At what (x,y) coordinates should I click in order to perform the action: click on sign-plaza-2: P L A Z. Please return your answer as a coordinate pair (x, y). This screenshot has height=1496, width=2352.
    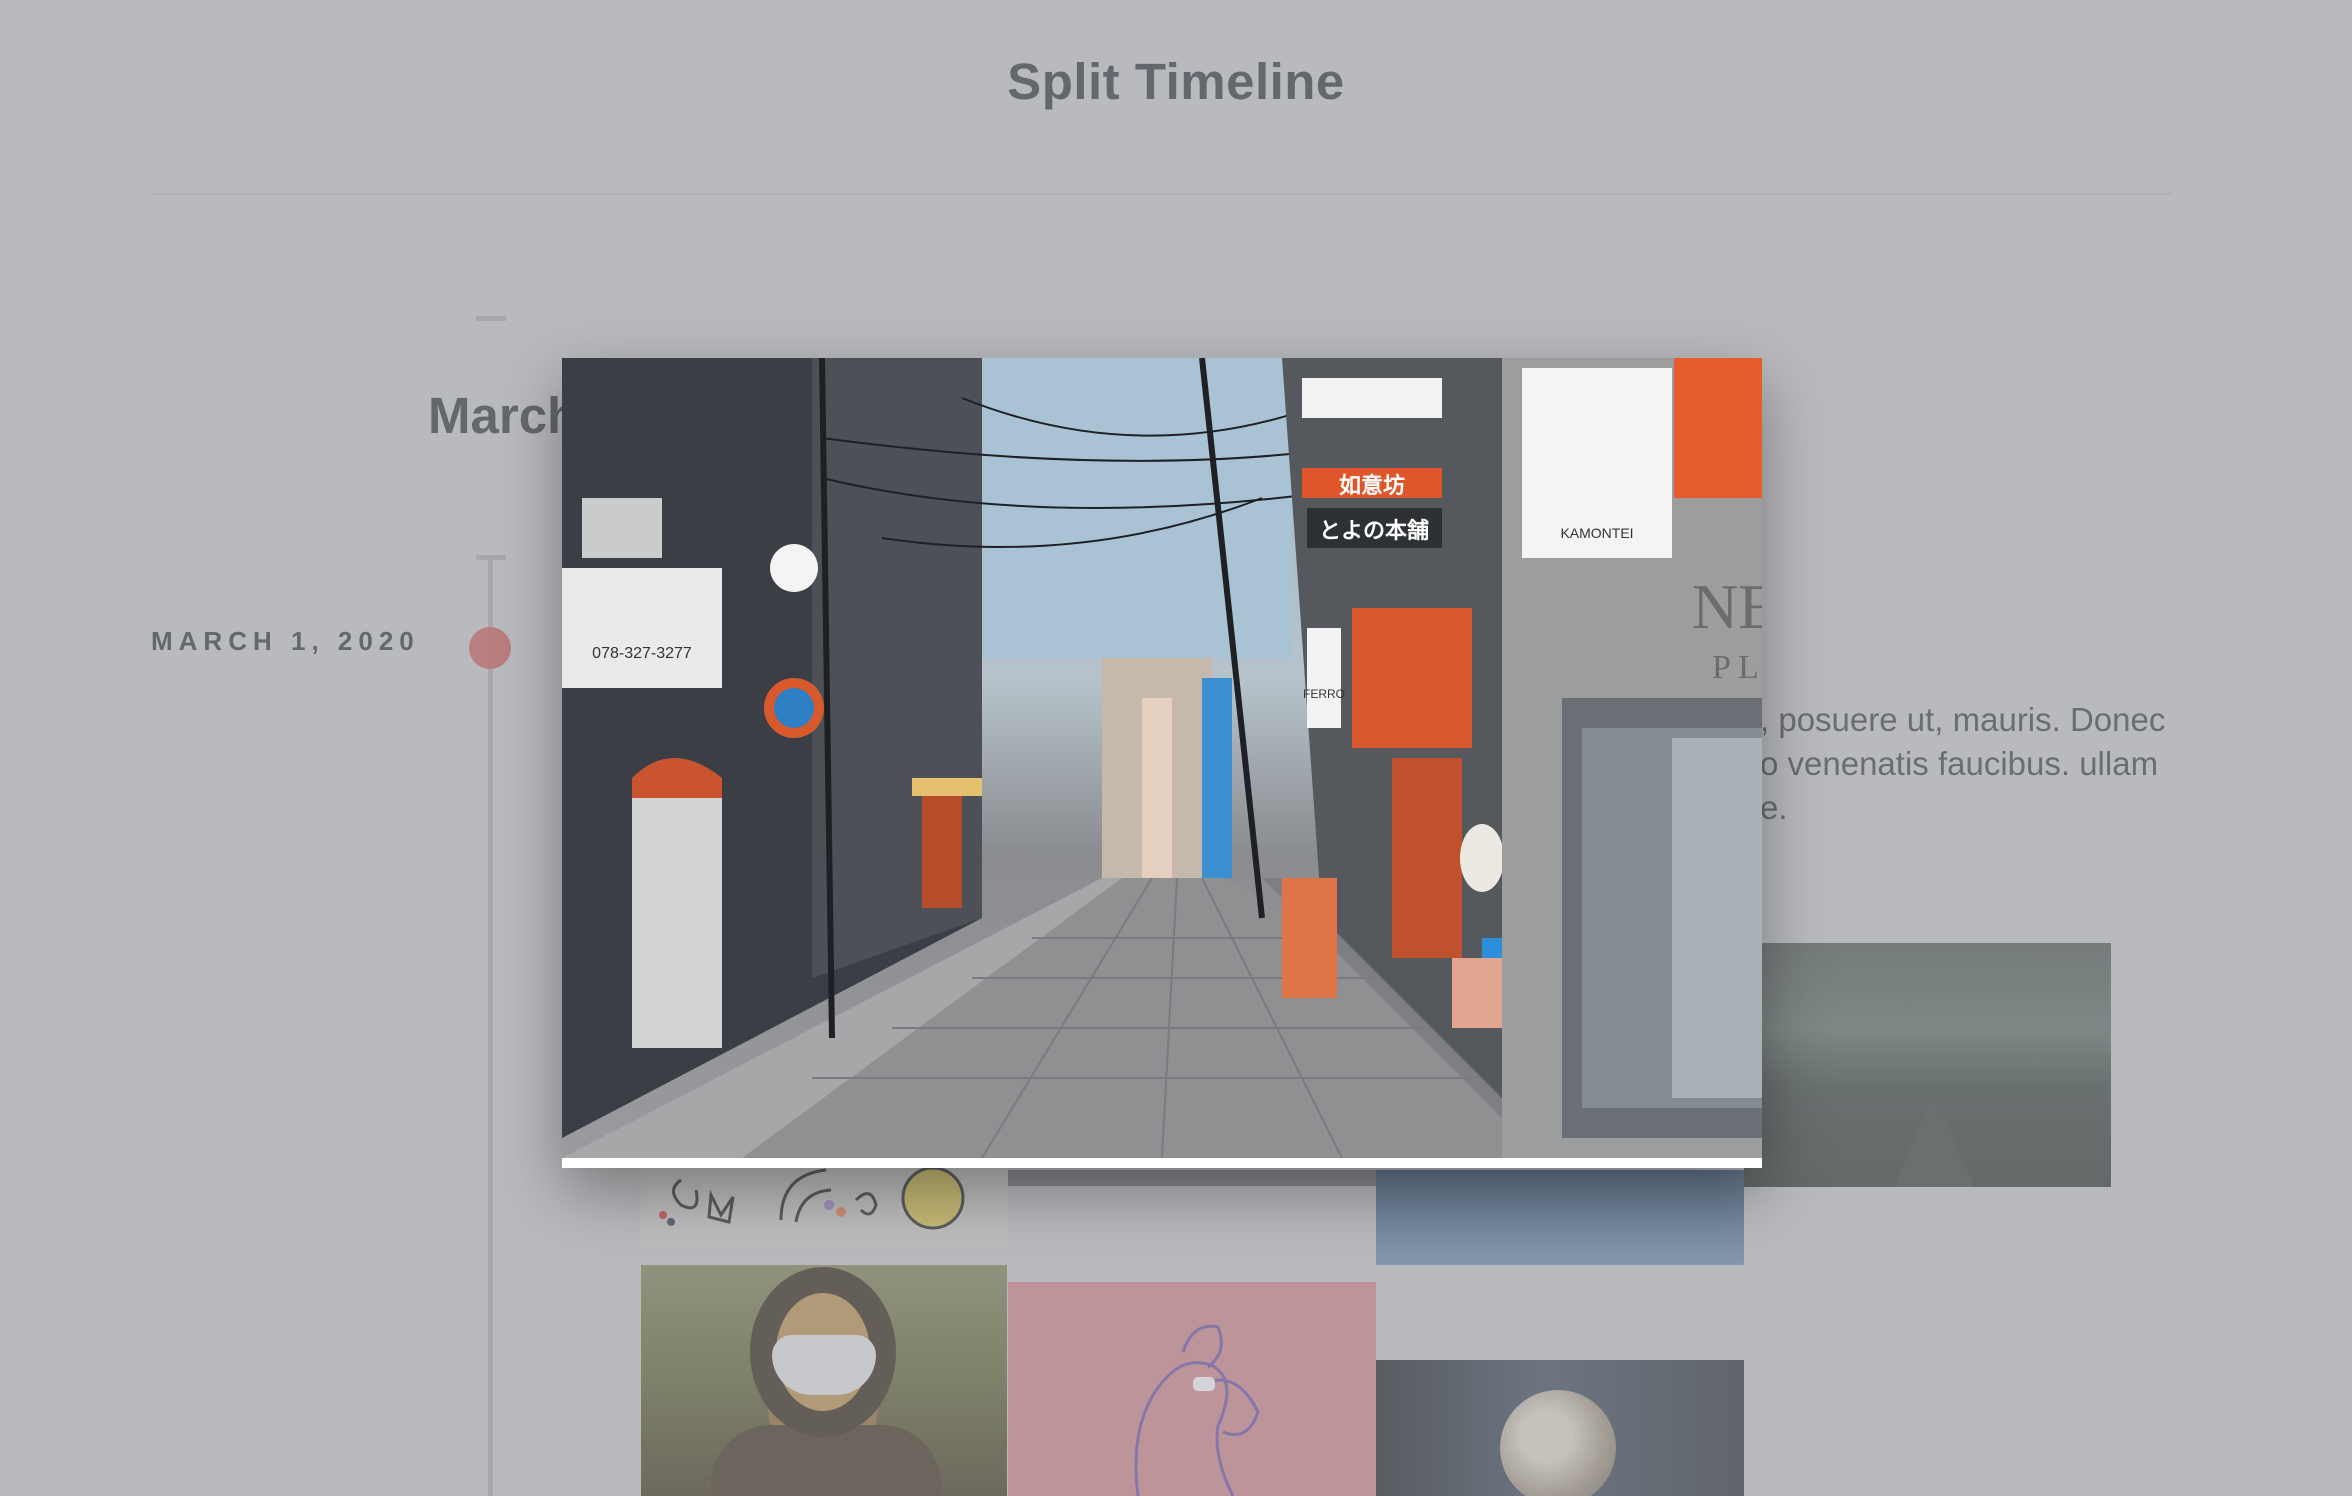
    Looking at the image, I should click on (1737, 667).